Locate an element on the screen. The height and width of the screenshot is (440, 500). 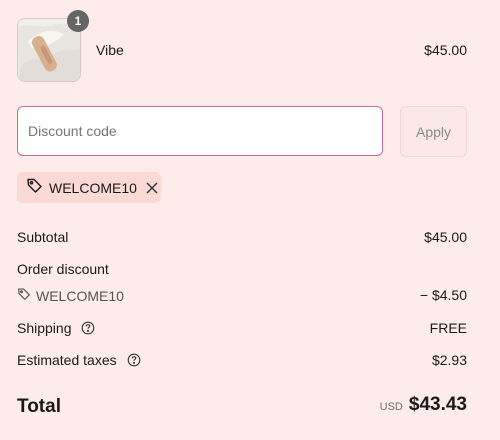
quantity-badge: 1 is located at coordinates (78, 21).